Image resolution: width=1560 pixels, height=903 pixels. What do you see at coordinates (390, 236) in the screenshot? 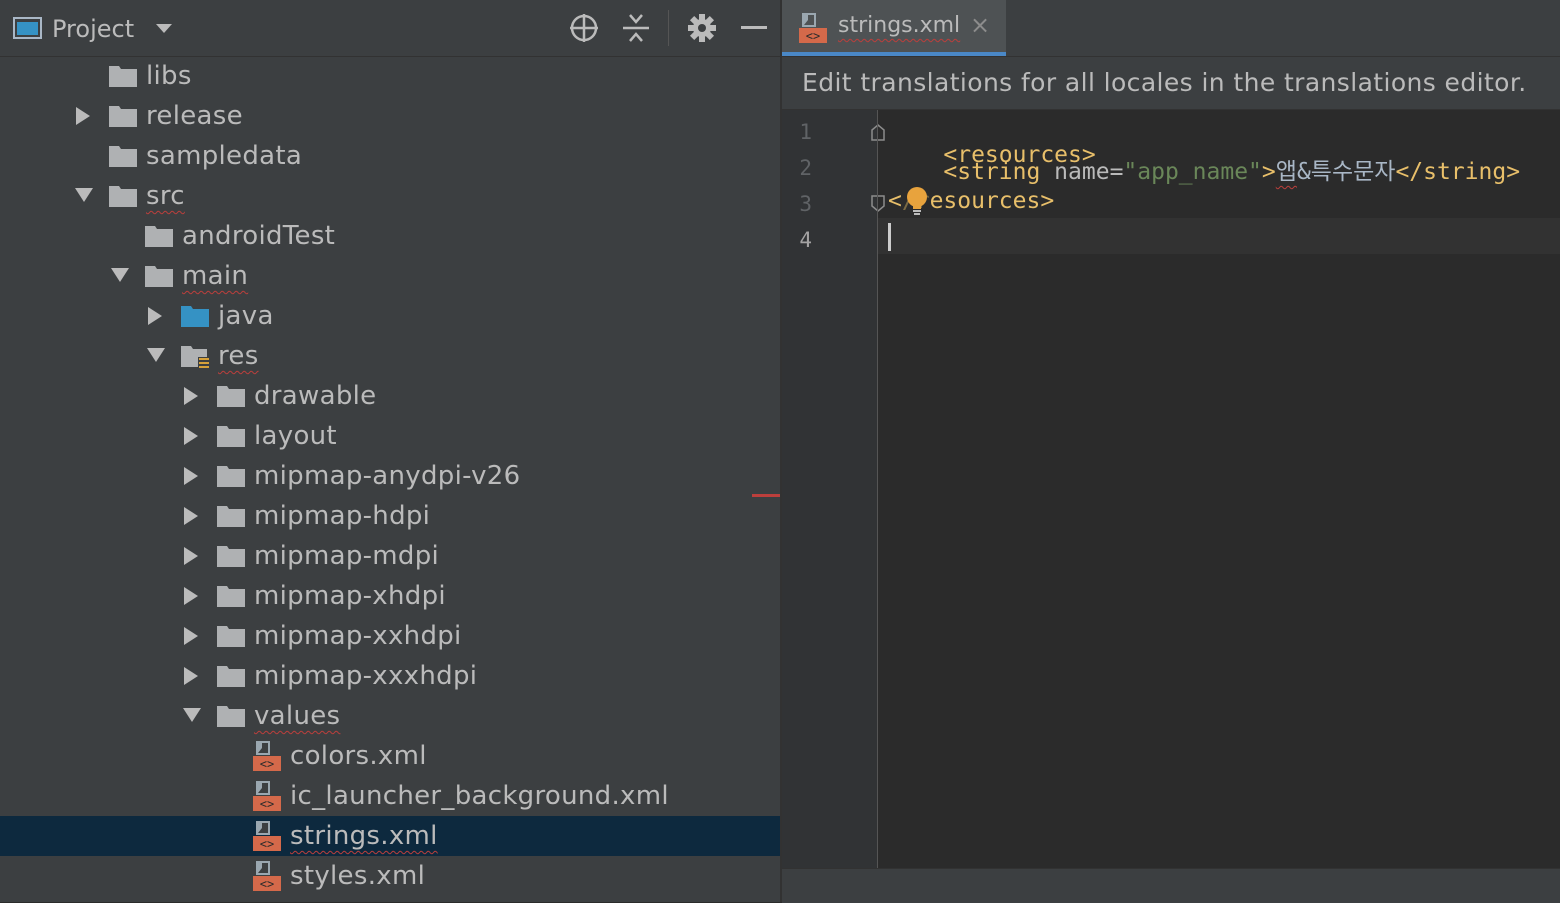
I see `tree-item-androidtest: androidTest` at bounding box center [390, 236].